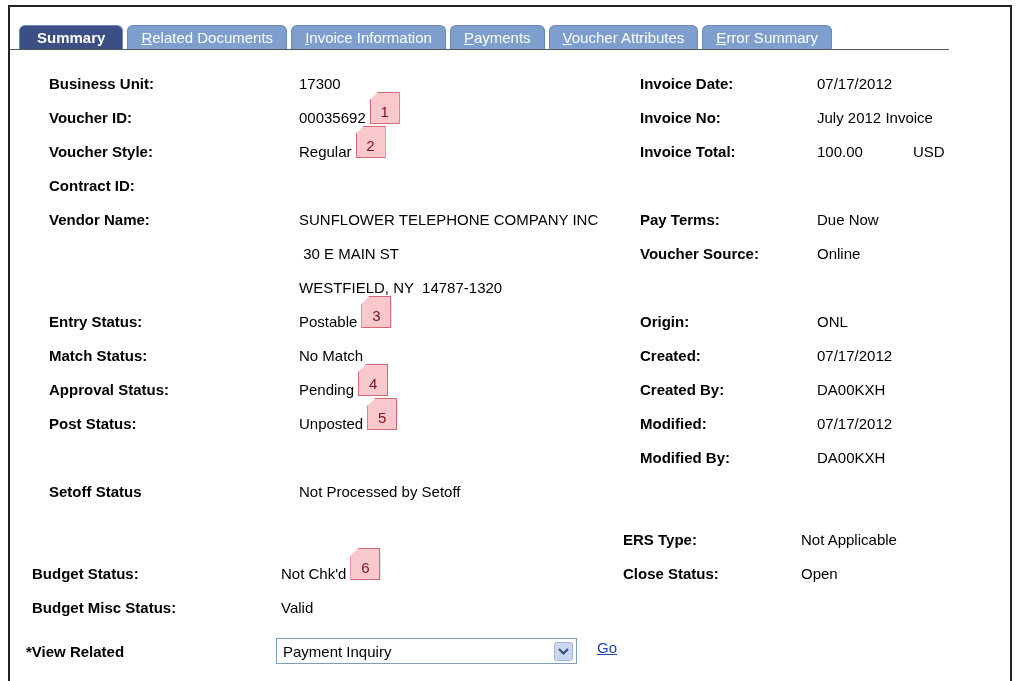  I want to click on field-label: ERS Type:, so click(660, 539).